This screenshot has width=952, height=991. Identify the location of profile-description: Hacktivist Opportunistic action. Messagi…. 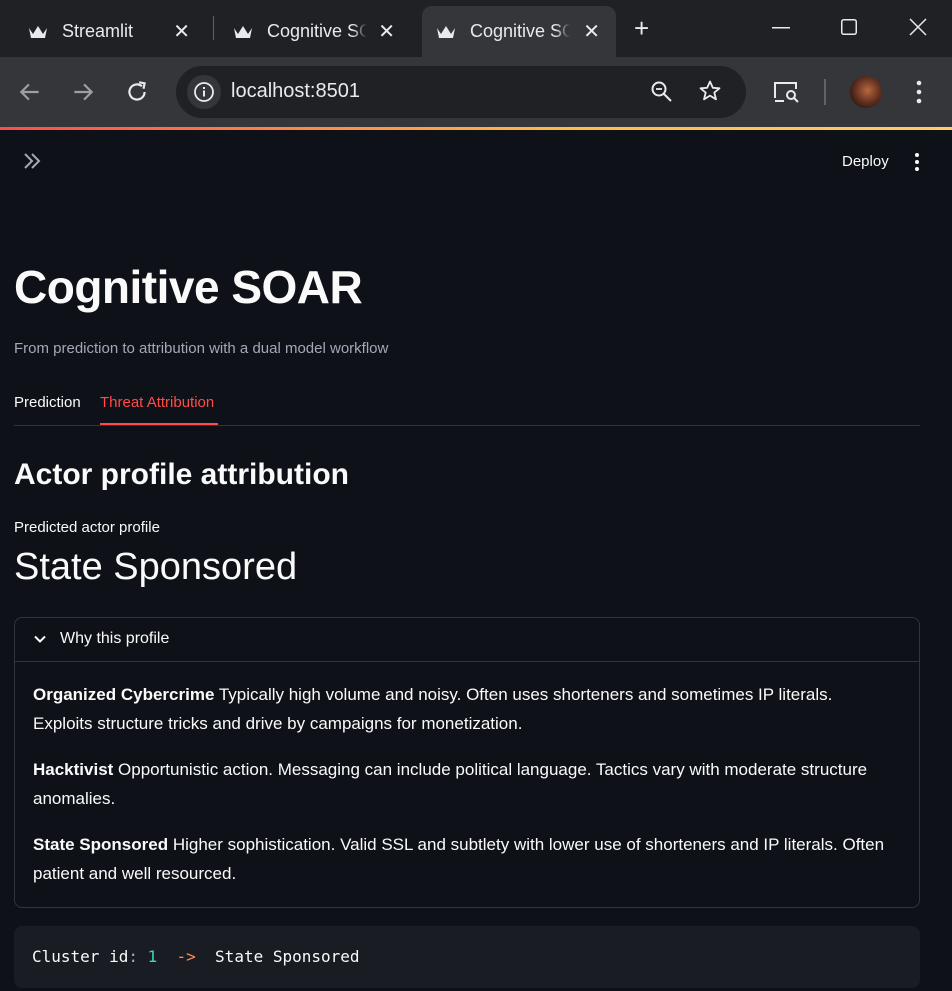
(463, 784).